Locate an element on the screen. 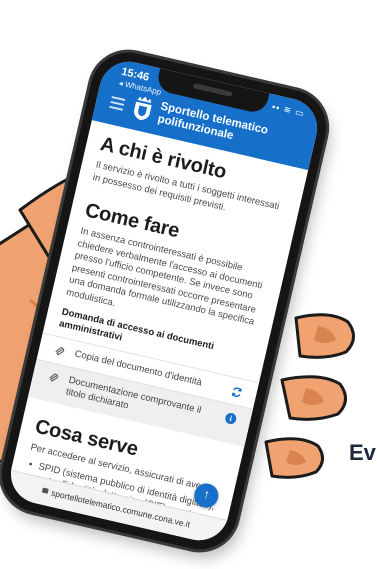 The image size is (377, 569). status-icons: ▪▪ ≋ ▭ is located at coordinates (288, 110).